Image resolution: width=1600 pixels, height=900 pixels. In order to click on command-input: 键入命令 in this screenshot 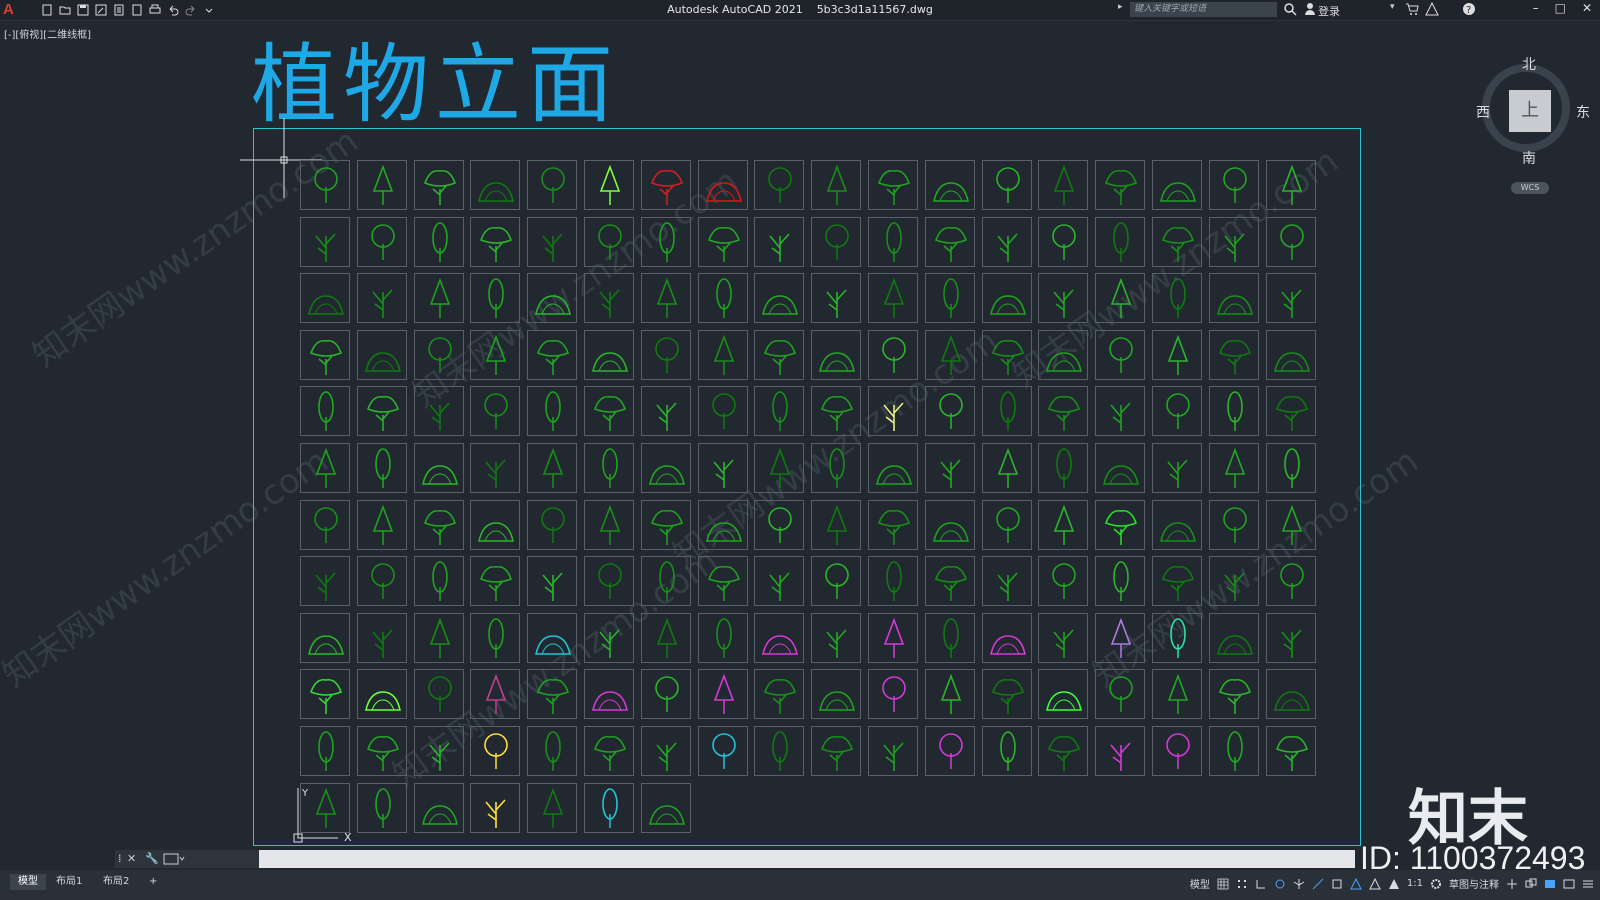, I will do `click(770, 860)`.